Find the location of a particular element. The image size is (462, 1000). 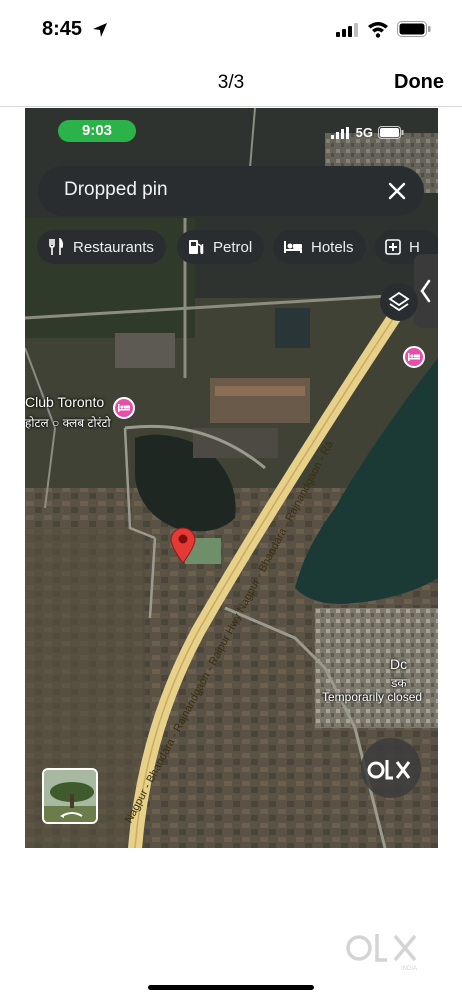

chip-label: Restaurants is located at coordinates (113, 247).